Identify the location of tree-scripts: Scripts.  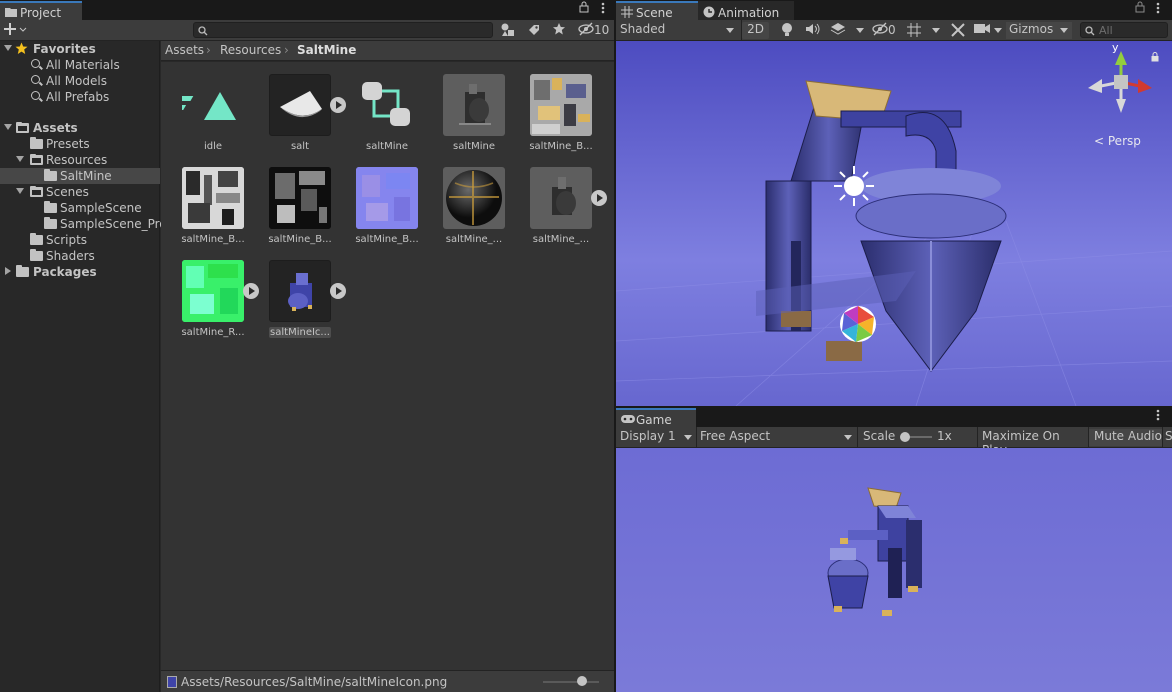
(80, 240).